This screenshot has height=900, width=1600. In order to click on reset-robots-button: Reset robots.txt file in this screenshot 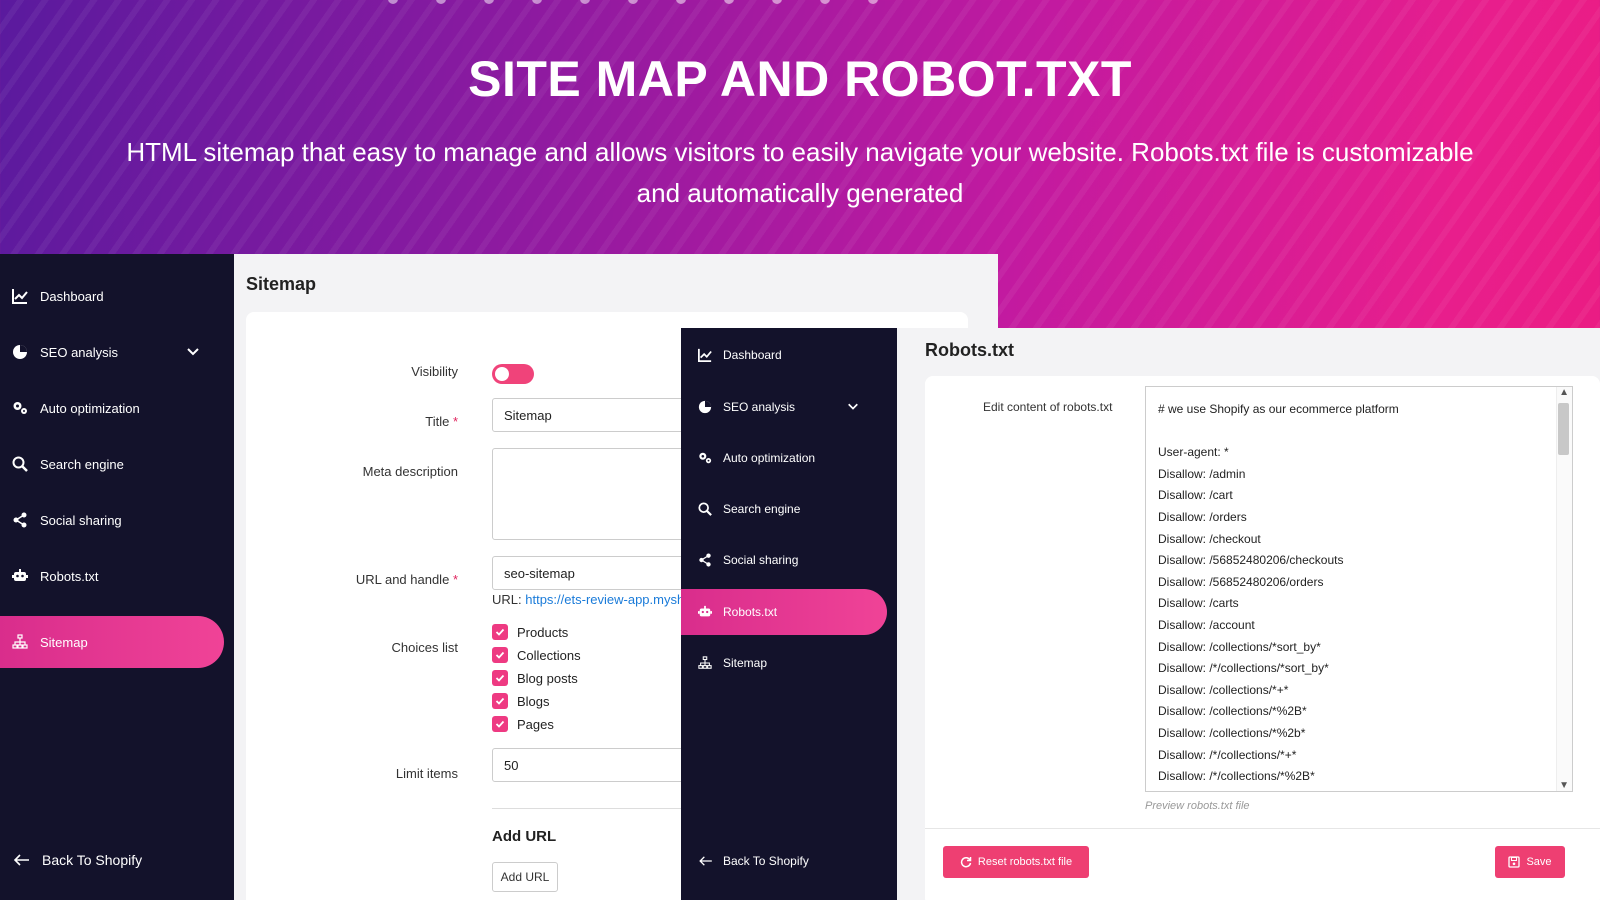, I will do `click(1016, 862)`.